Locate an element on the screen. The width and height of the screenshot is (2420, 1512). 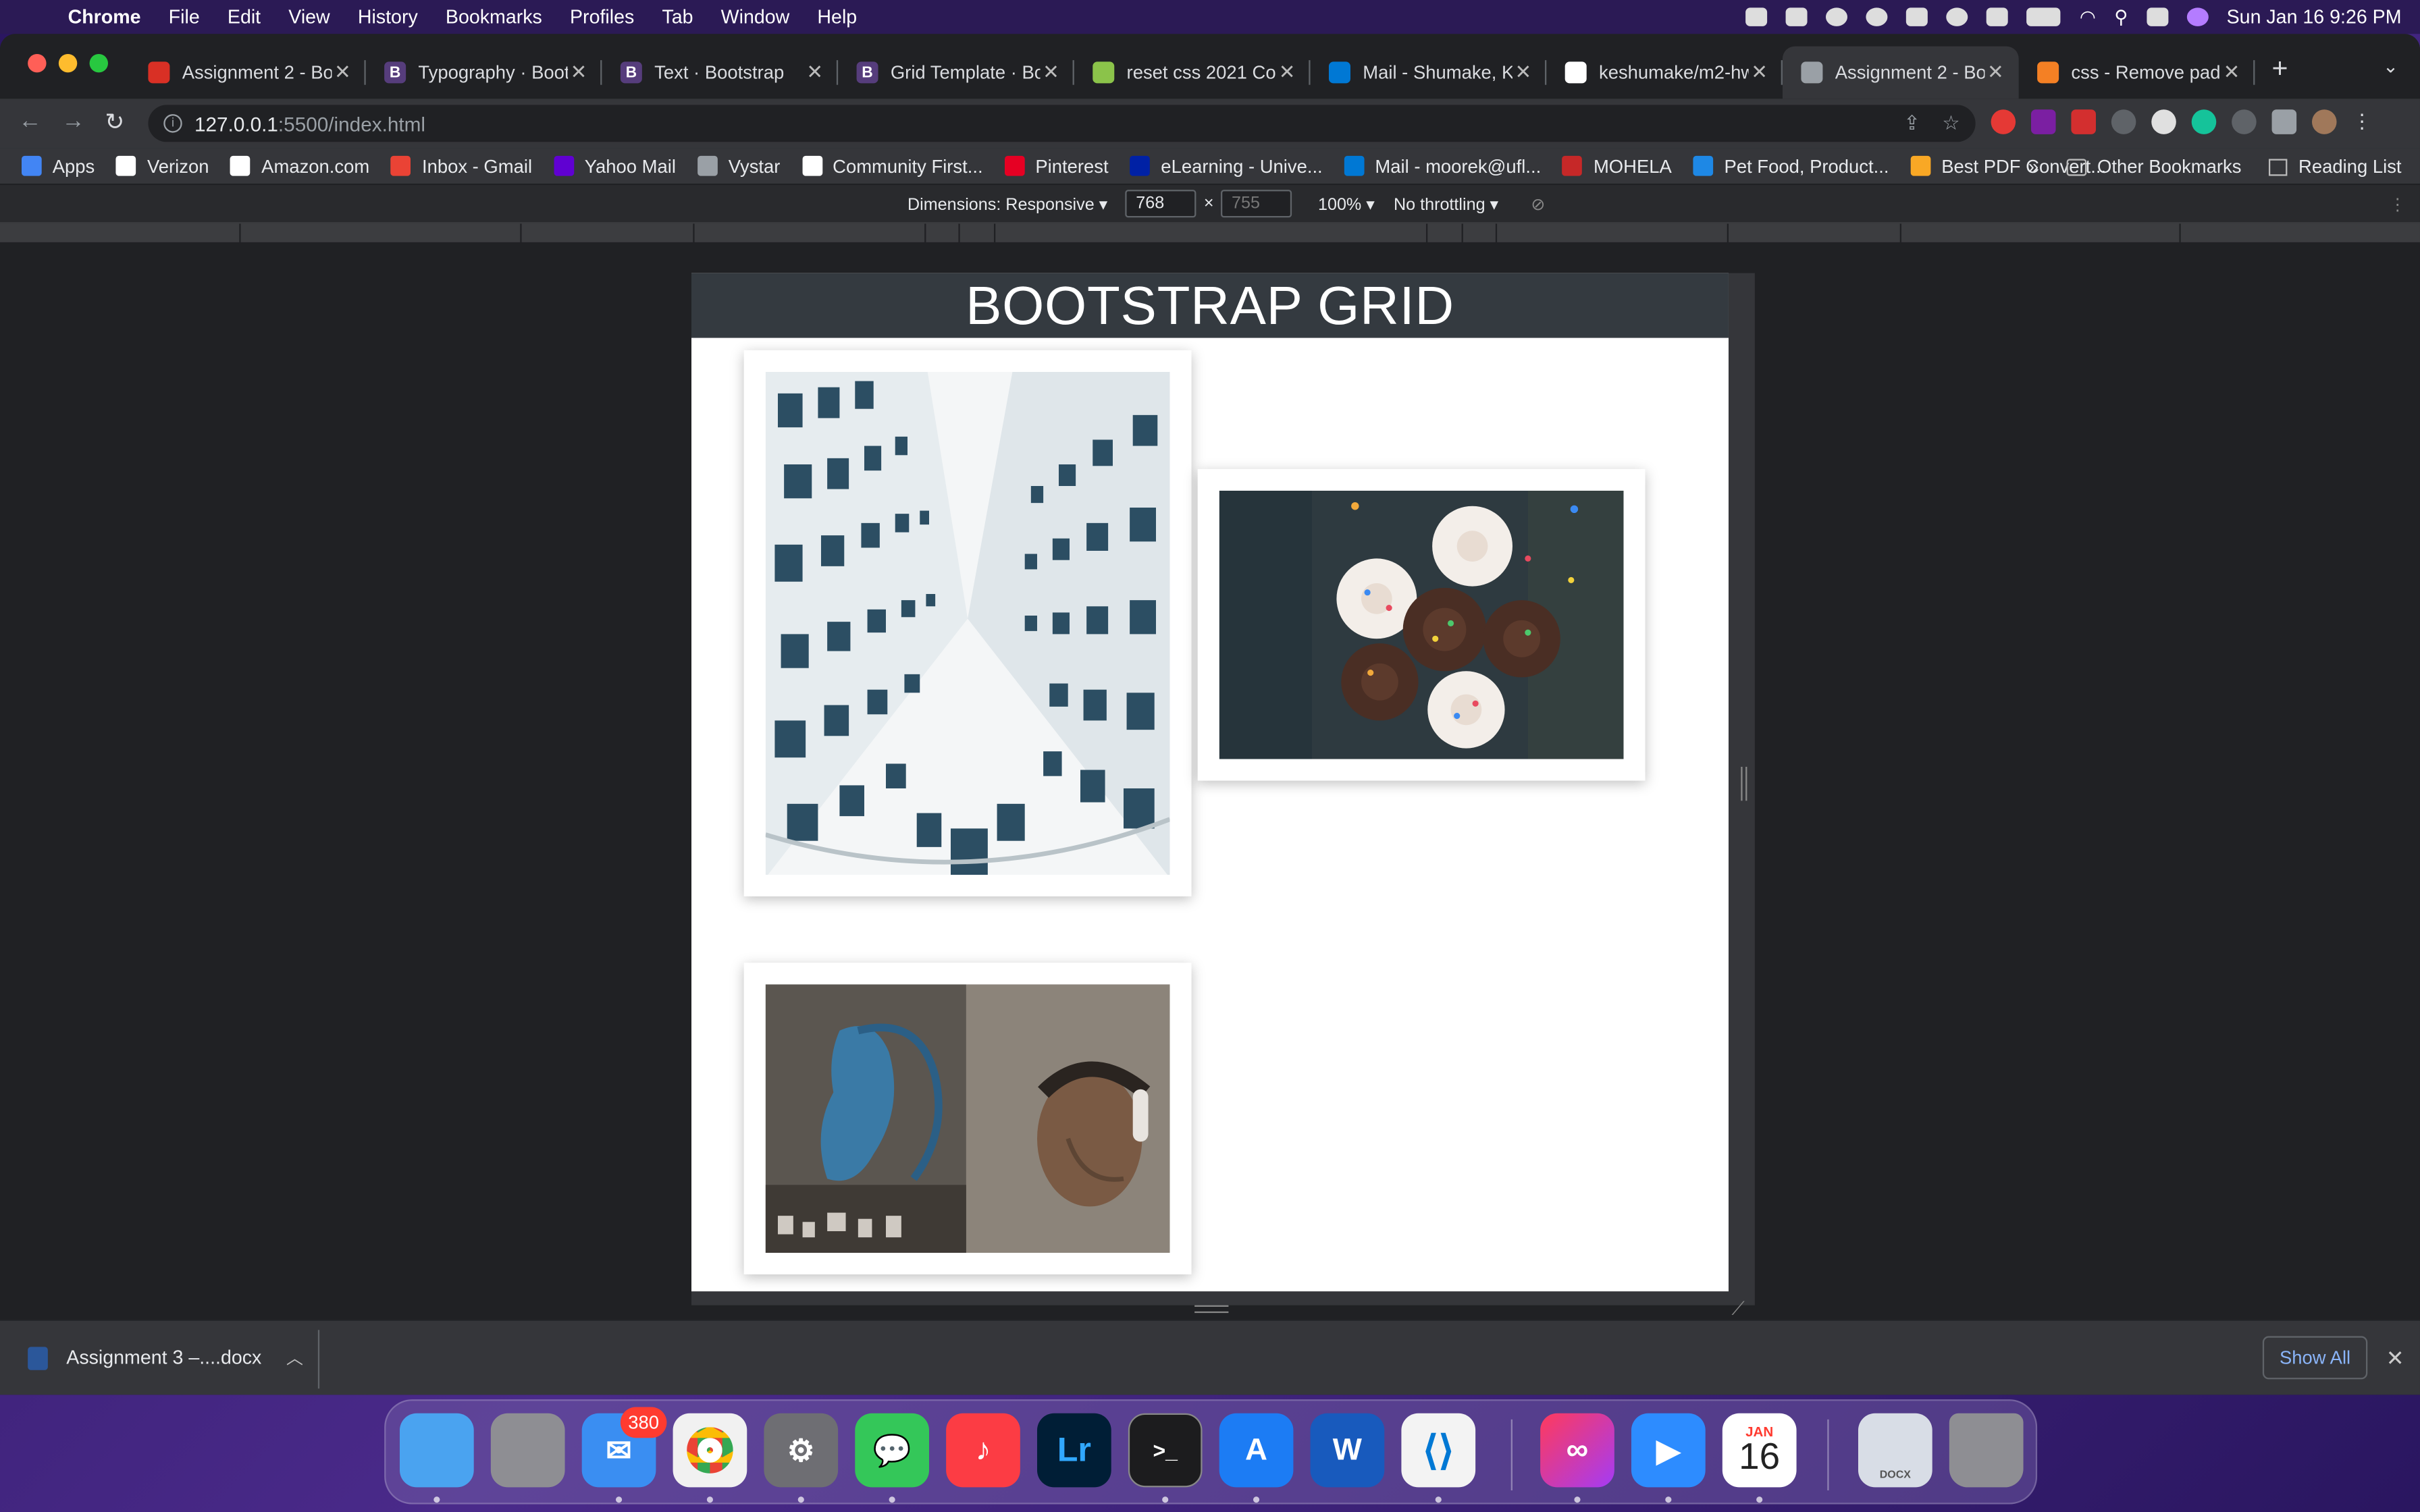
zoom-select: 100% ▾ is located at coordinates (1346, 204).